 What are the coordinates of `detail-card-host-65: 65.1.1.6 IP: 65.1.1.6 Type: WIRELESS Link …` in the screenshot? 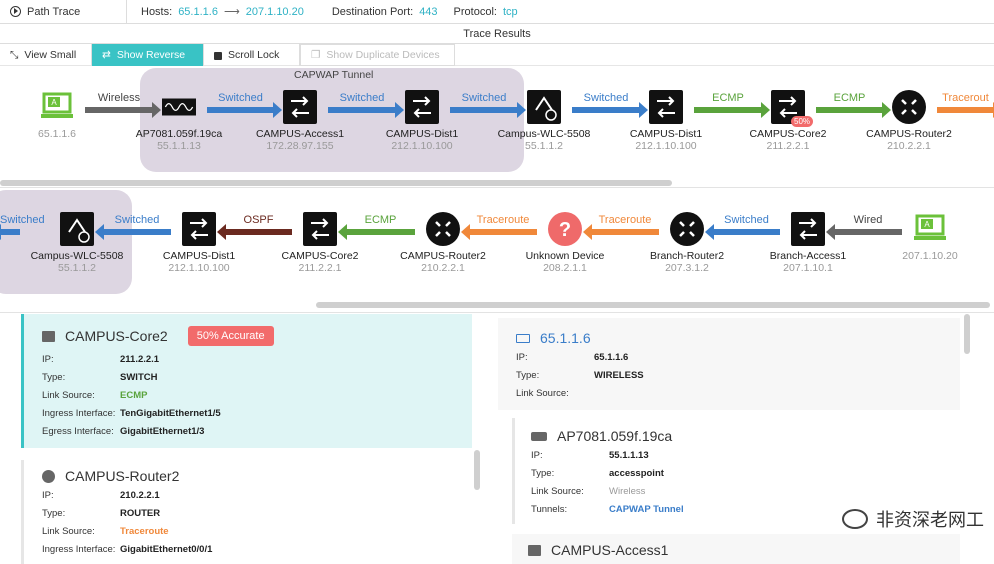 It's located at (729, 364).